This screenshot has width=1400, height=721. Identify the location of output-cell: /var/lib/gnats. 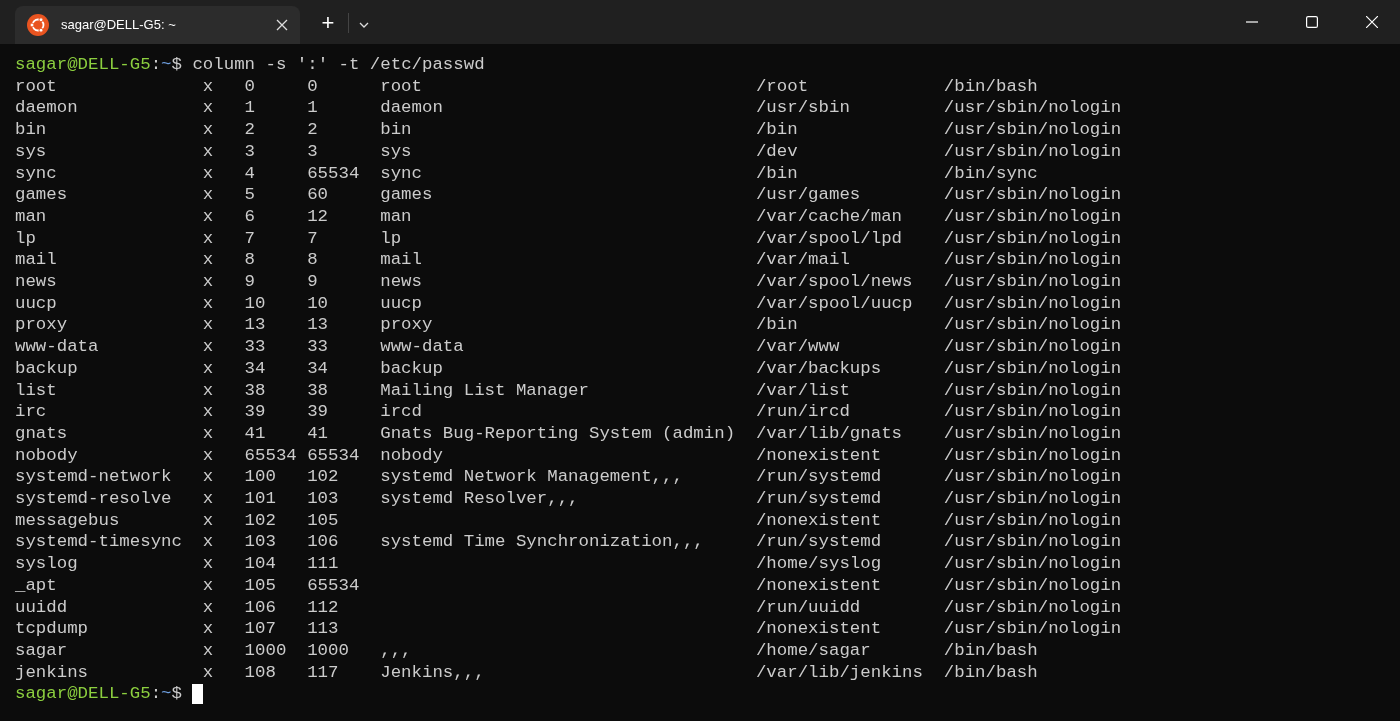
(829, 433).